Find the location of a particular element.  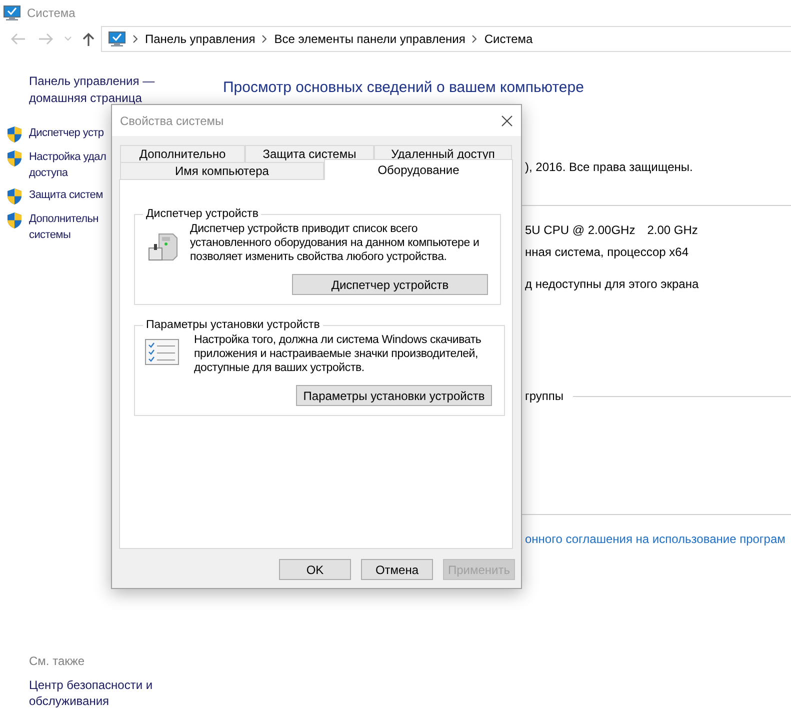

sidebar-link: Настройка удал is located at coordinates (67, 157).